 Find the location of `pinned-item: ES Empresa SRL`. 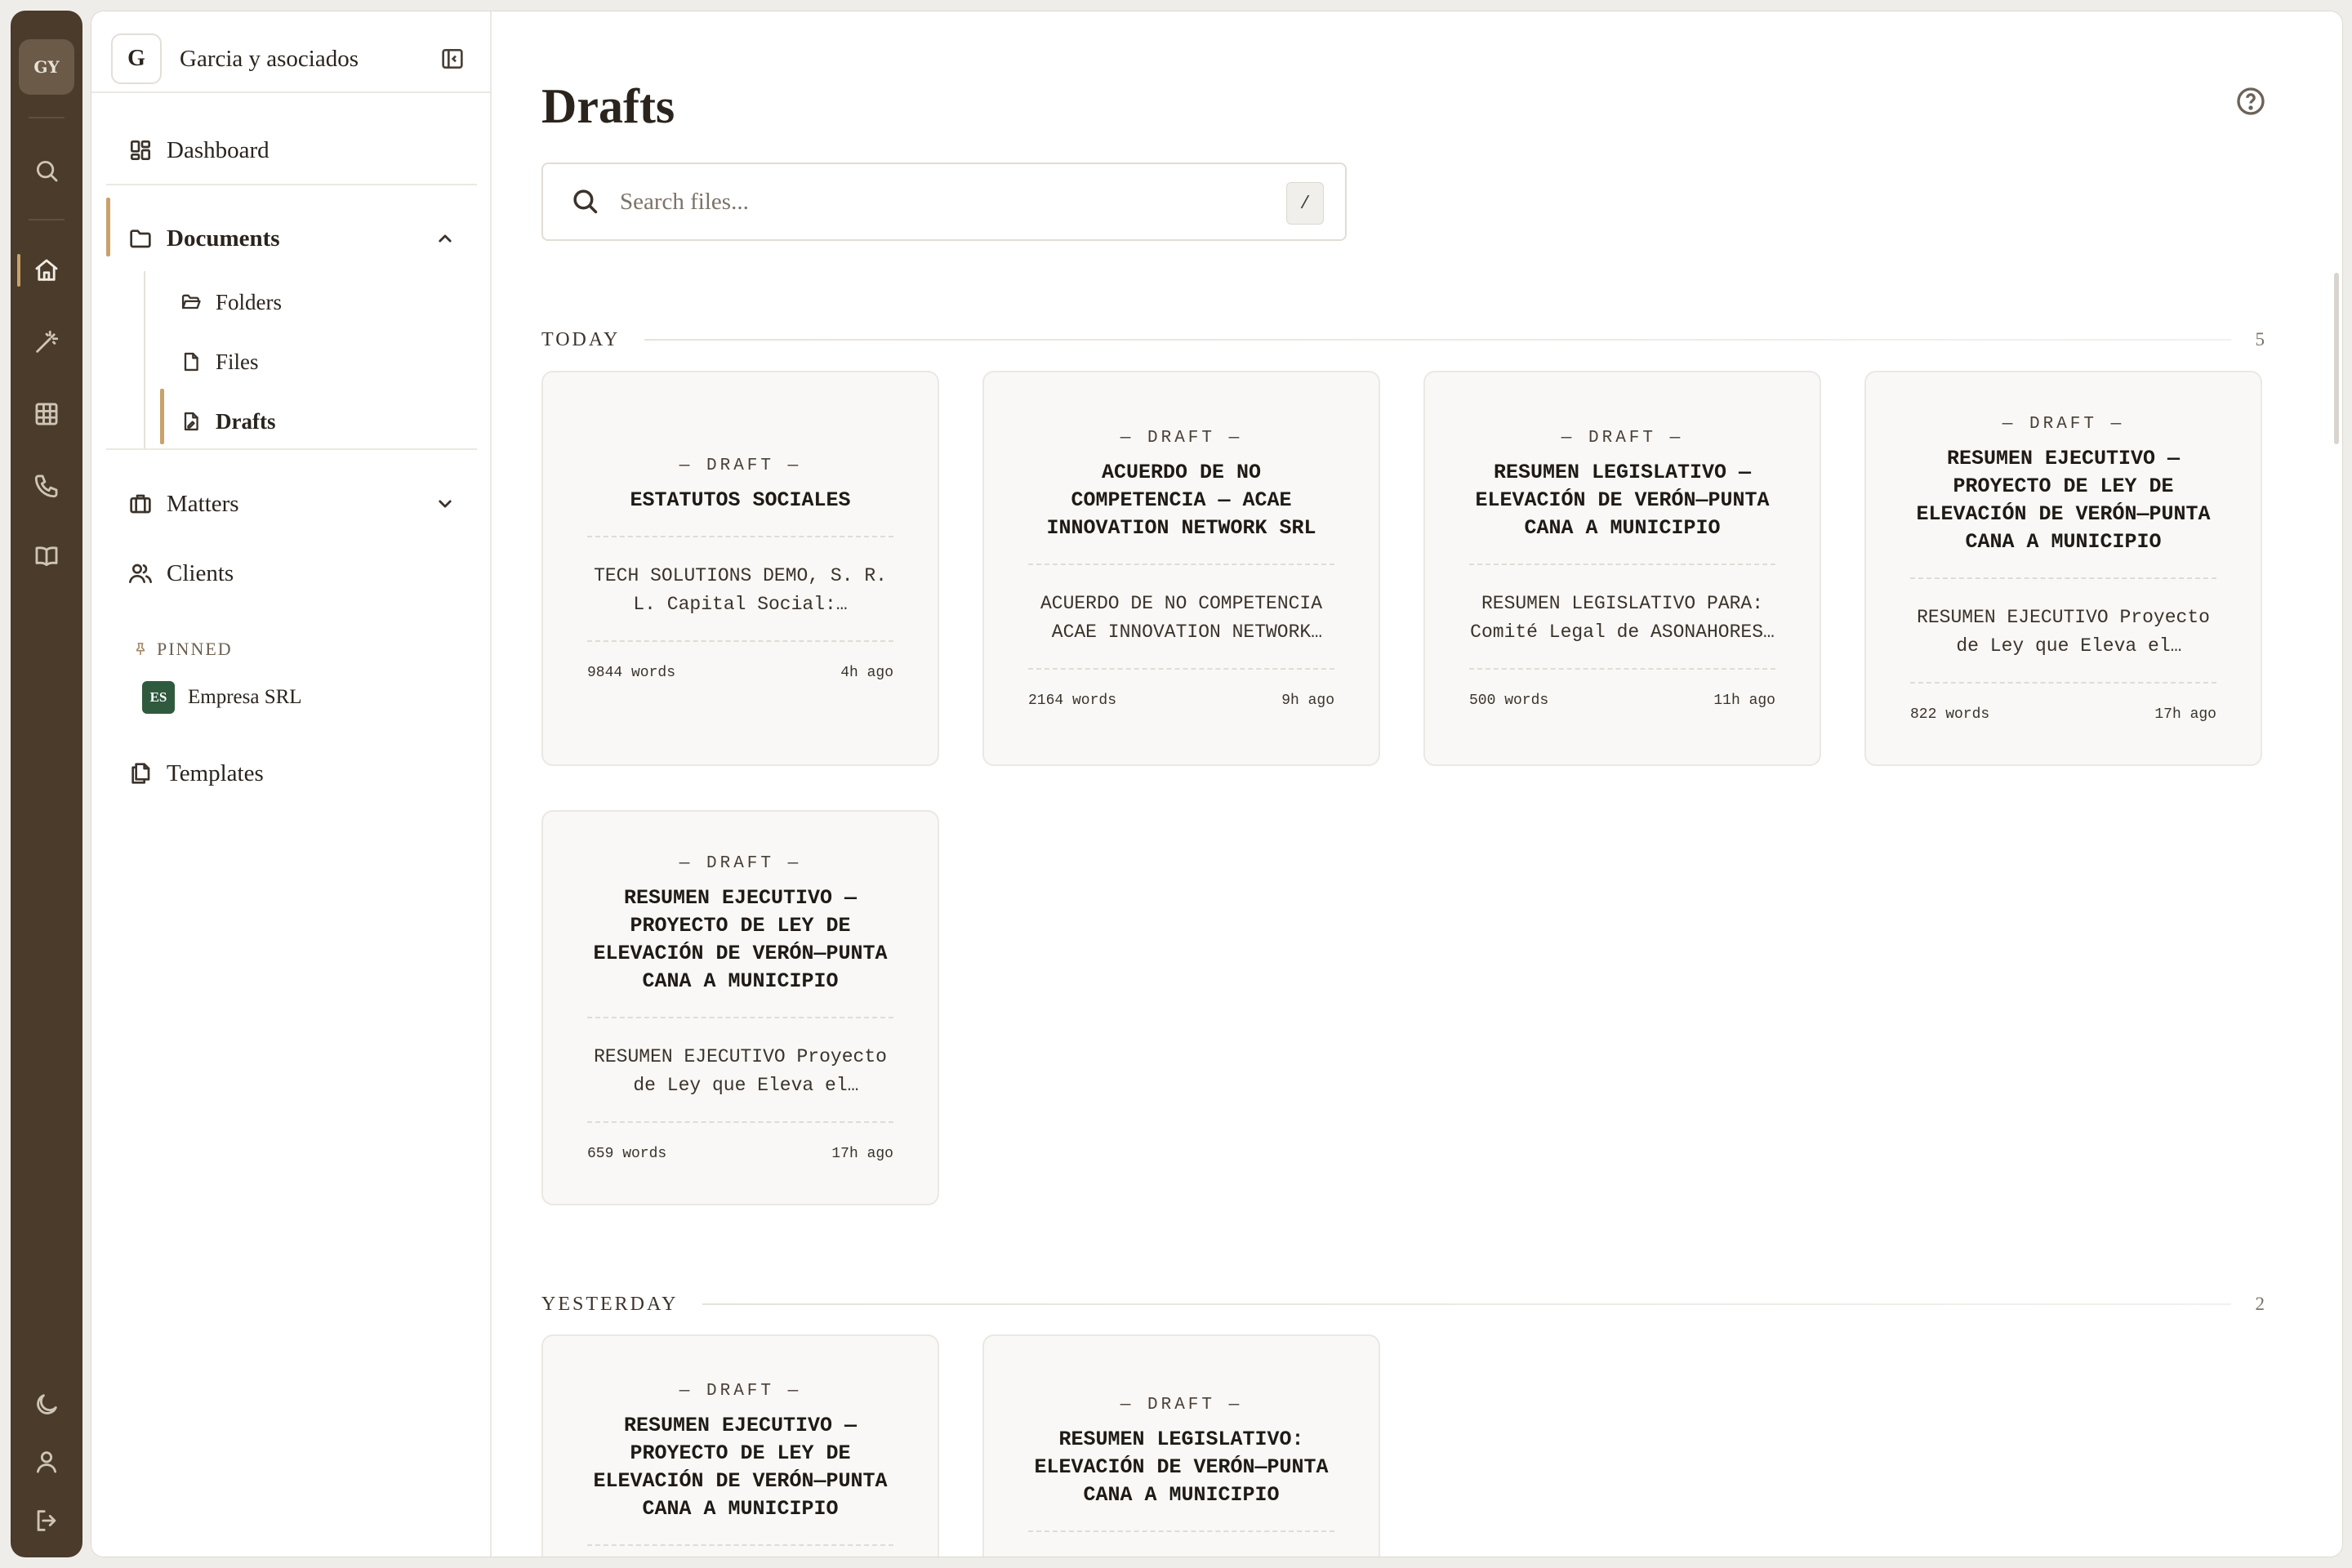

pinned-item: ES Empresa SRL is located at coordinates (222, 697).